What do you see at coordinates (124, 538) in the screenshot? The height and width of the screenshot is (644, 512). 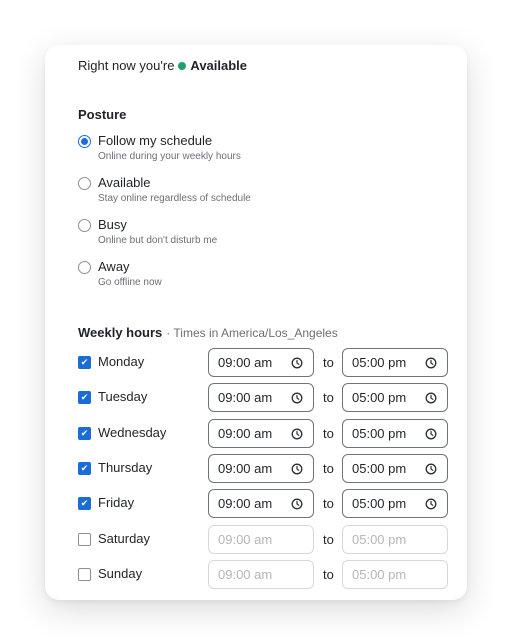 I see `day-label: Saturday` at bounding box center [124, 538].